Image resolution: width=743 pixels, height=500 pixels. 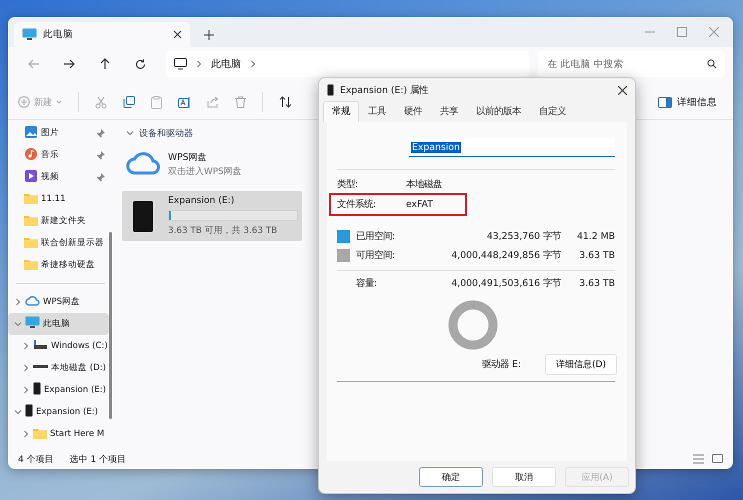 I want to click on caret-icon, so click(x=59, y=102).